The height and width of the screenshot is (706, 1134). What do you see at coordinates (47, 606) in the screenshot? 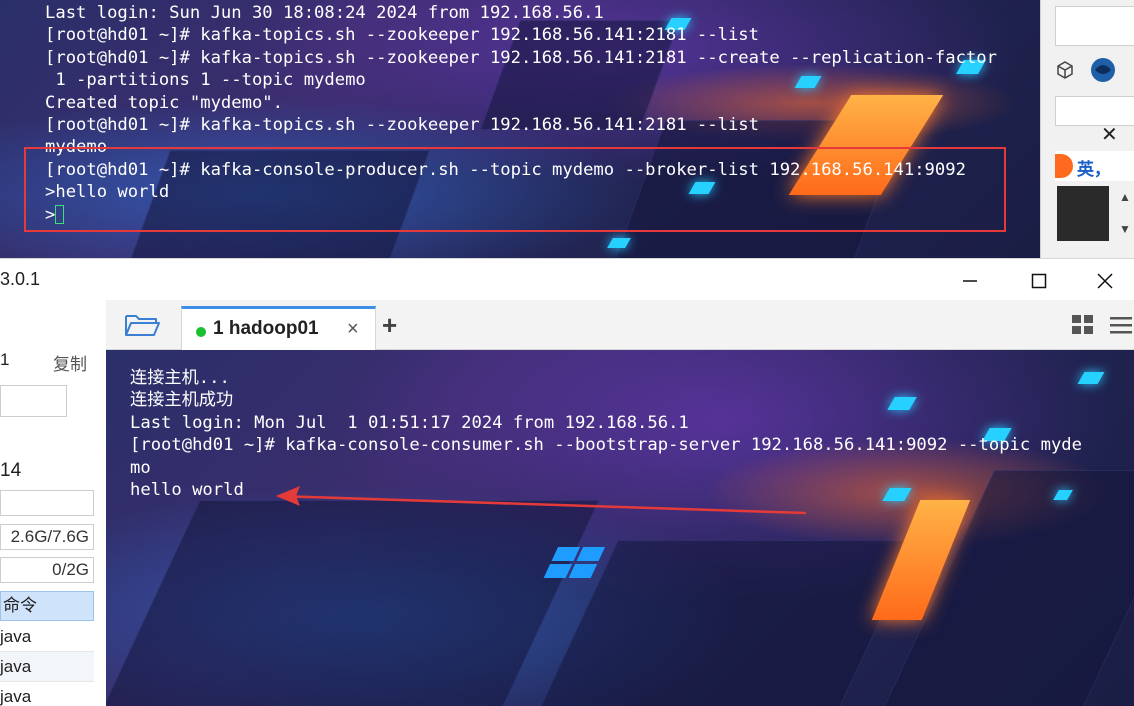
I see `process-table-header: 命令` at bounding box center [47, 606].